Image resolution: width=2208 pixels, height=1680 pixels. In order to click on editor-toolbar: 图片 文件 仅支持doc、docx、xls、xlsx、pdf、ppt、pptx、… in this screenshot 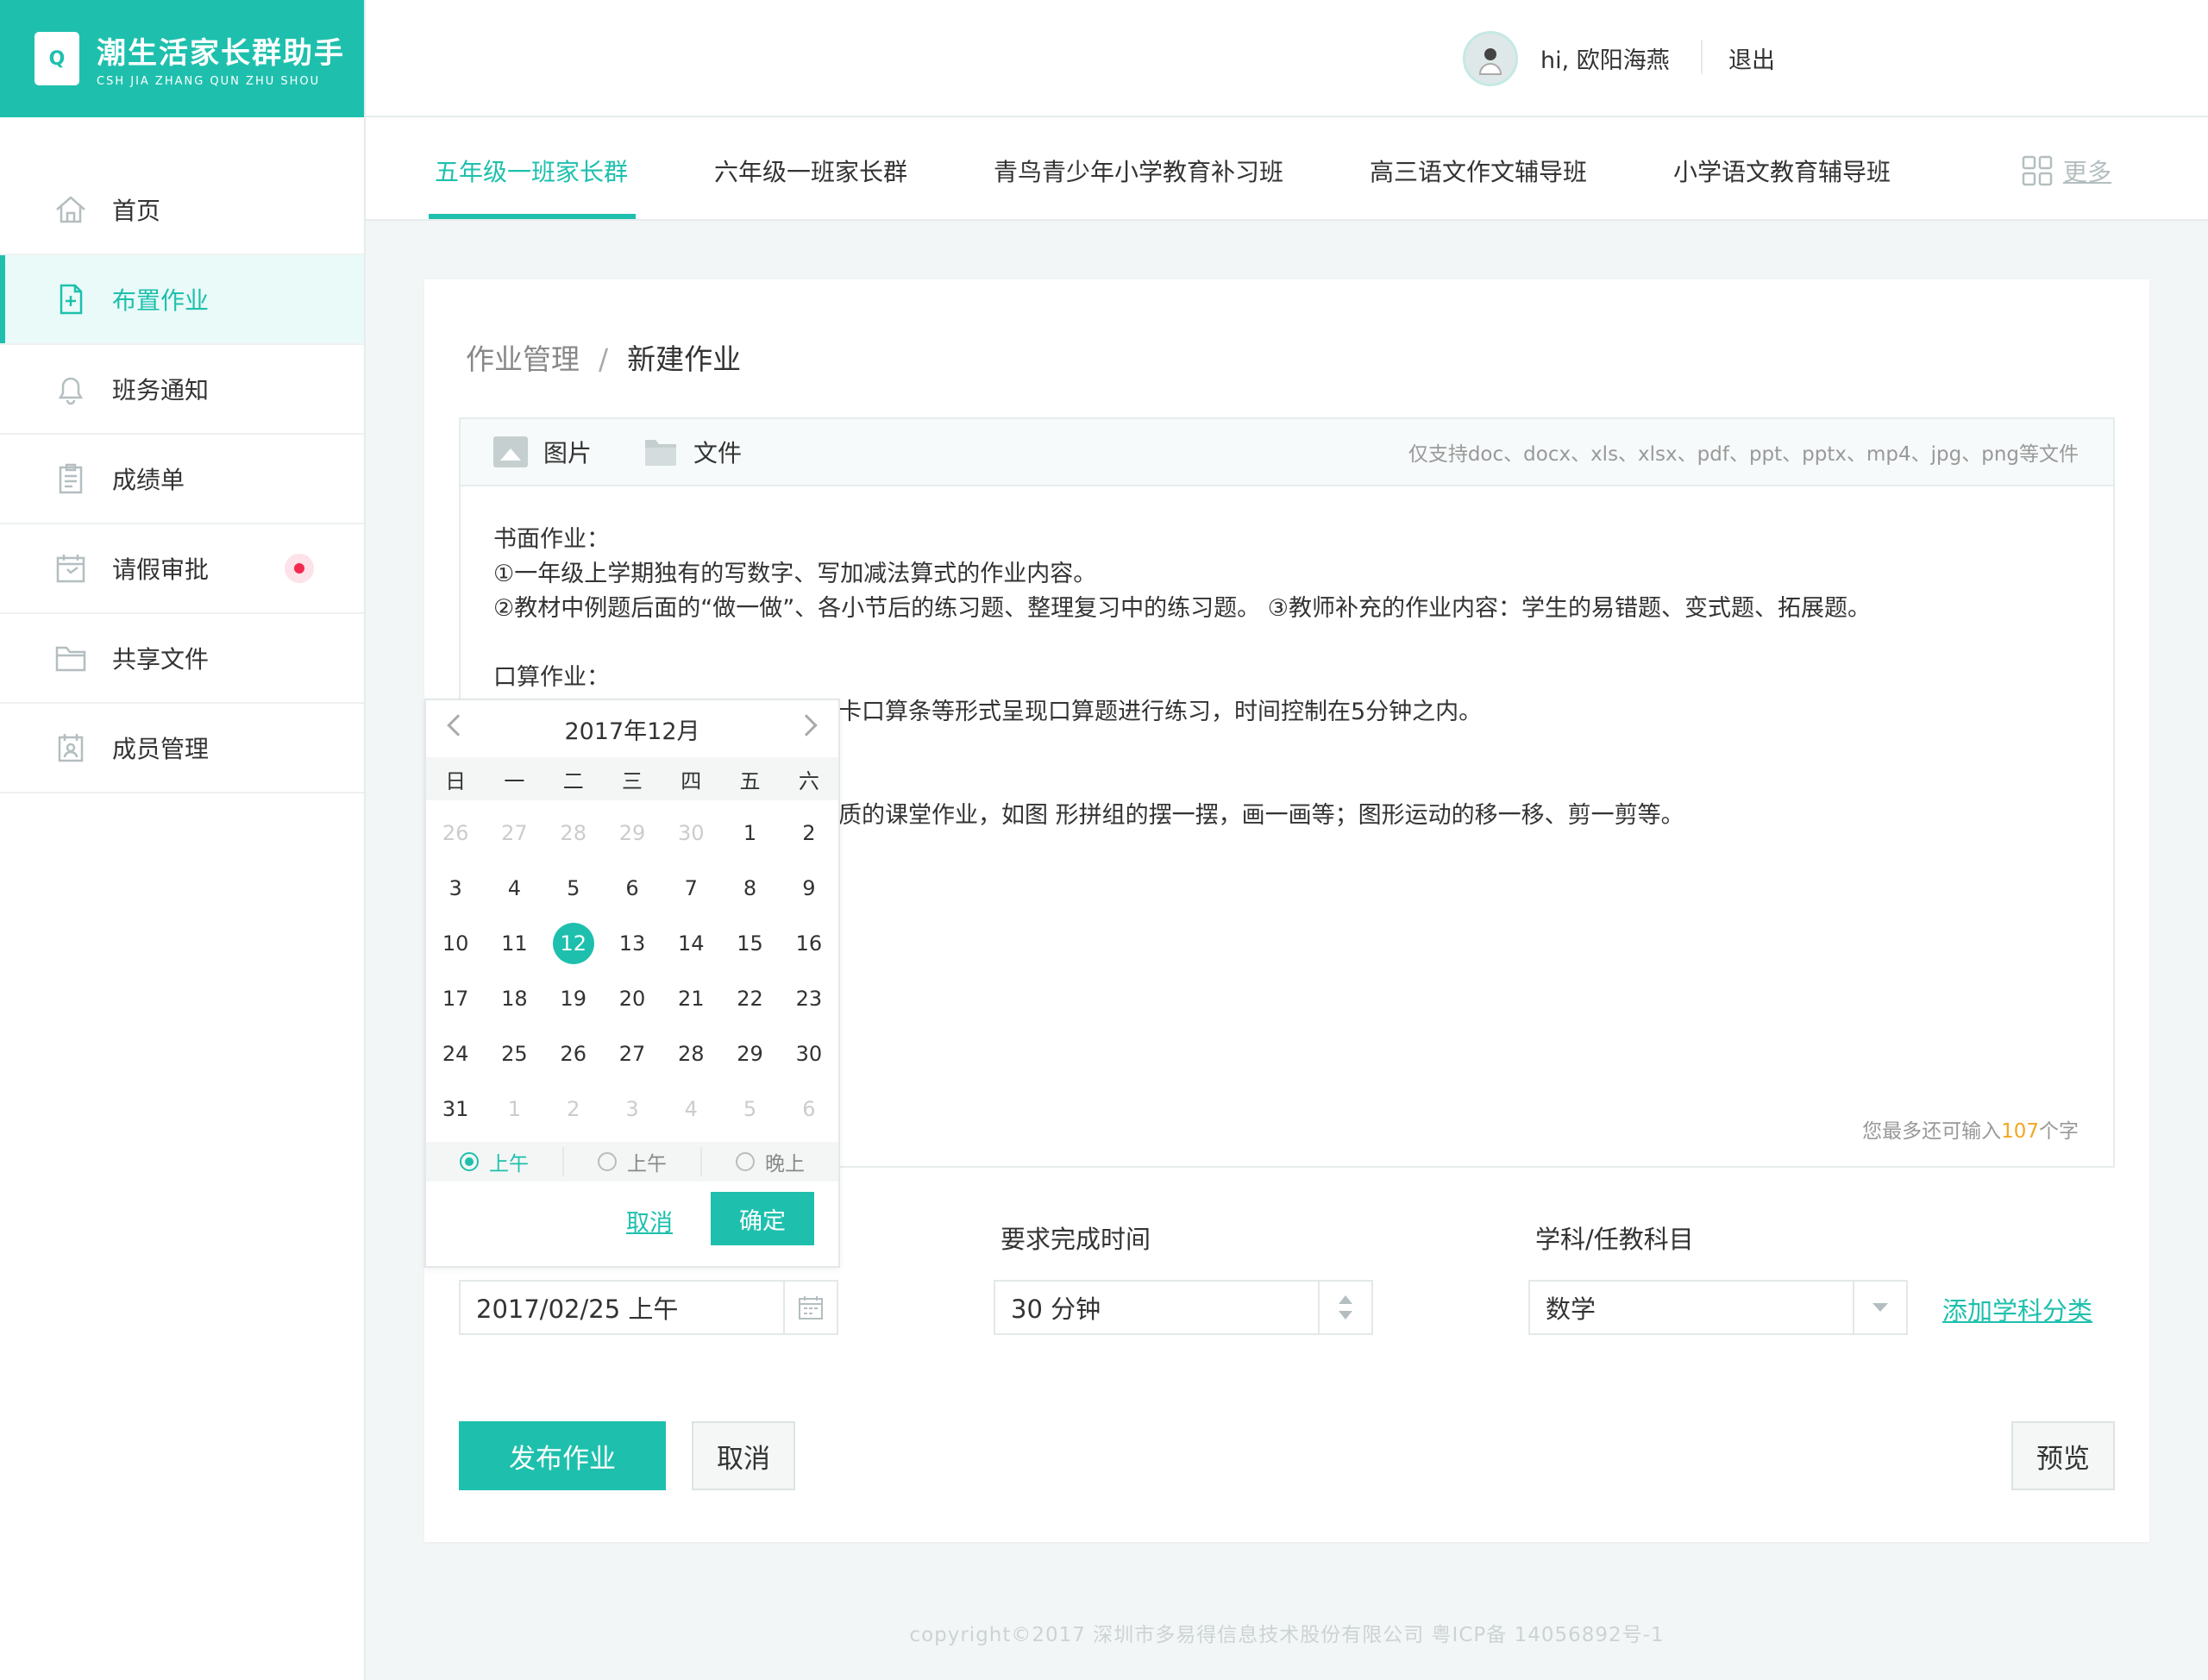, I will do `click(1287, 453)`.